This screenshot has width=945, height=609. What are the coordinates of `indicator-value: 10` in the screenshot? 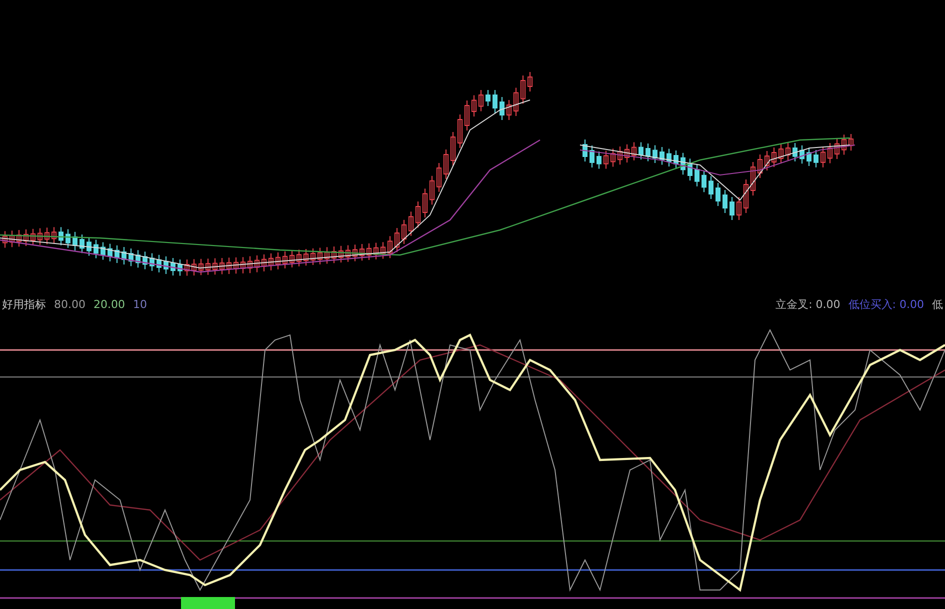 It's located at (140, 304).